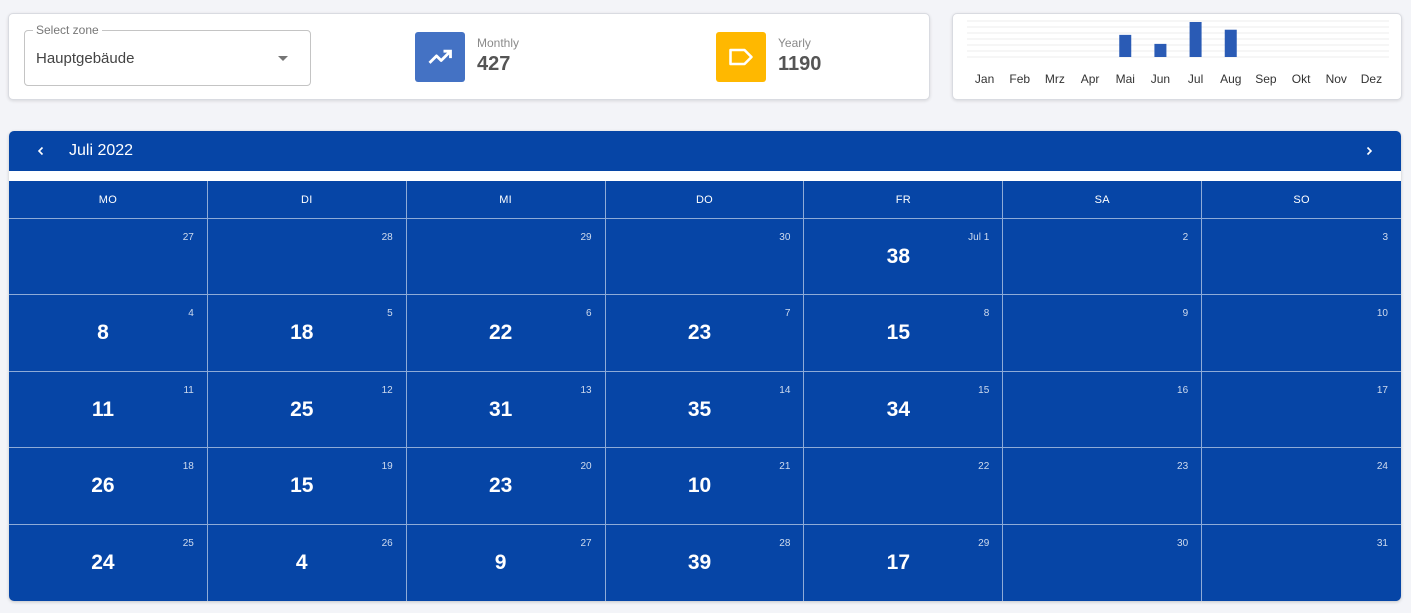 The width and height of the screenshot is (1411, 613). Describe the element at coordinates (586, 467) in the screenshot. I see `day-number: 20` at that location.